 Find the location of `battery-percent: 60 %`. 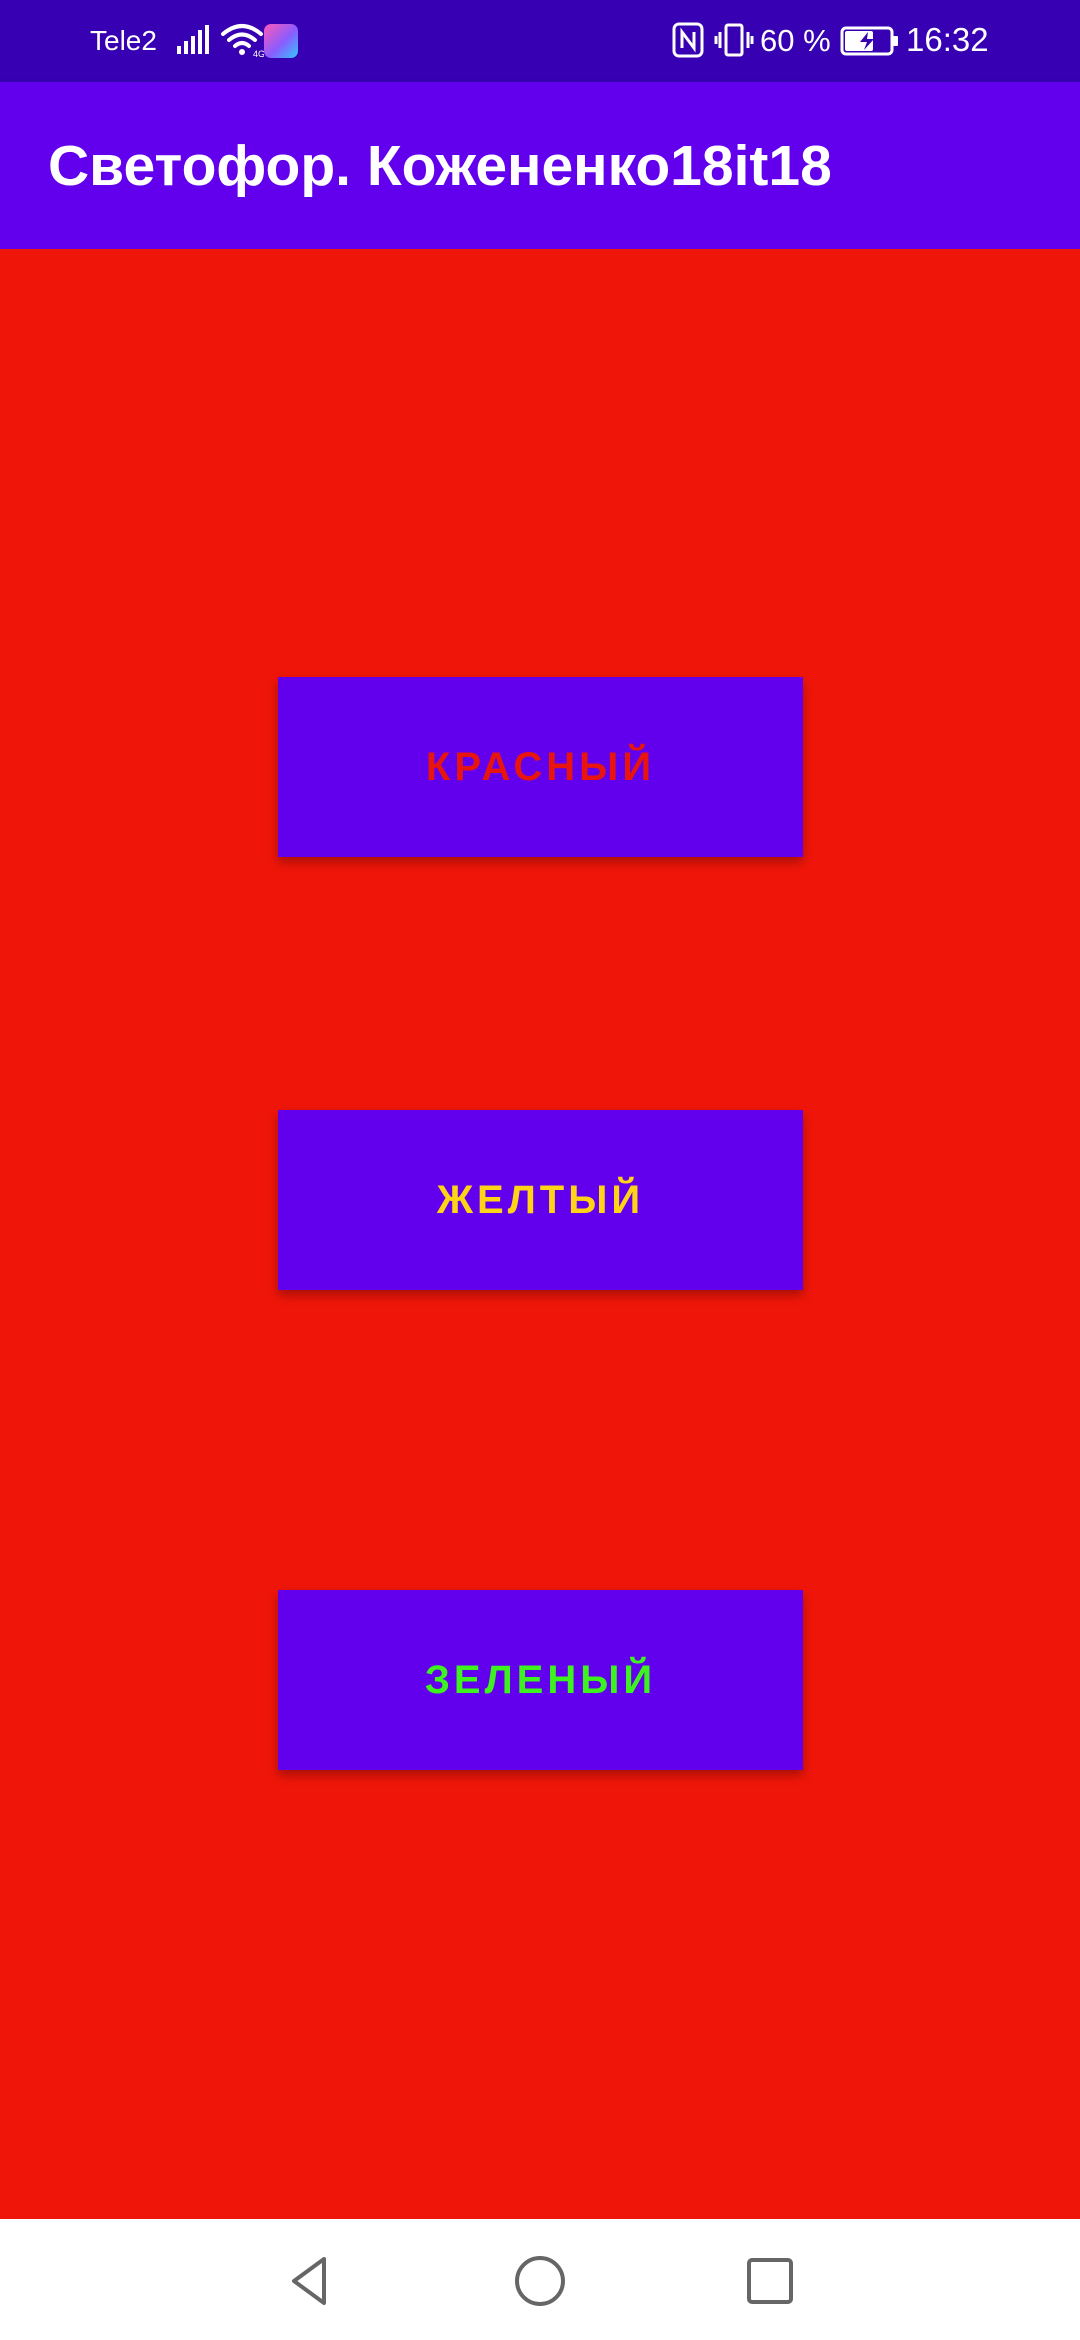

battery-percent: 60 % is located at coordinates (795, 40).